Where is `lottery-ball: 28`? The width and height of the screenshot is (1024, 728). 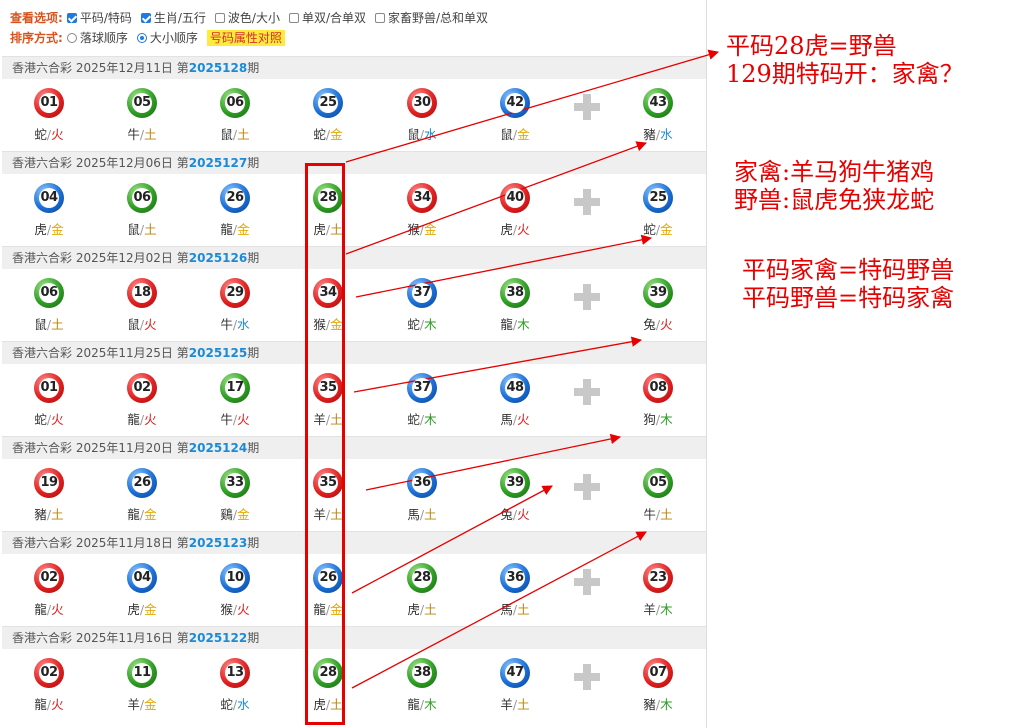 lottery-ball: 28 is located at coordinates (422, 578).